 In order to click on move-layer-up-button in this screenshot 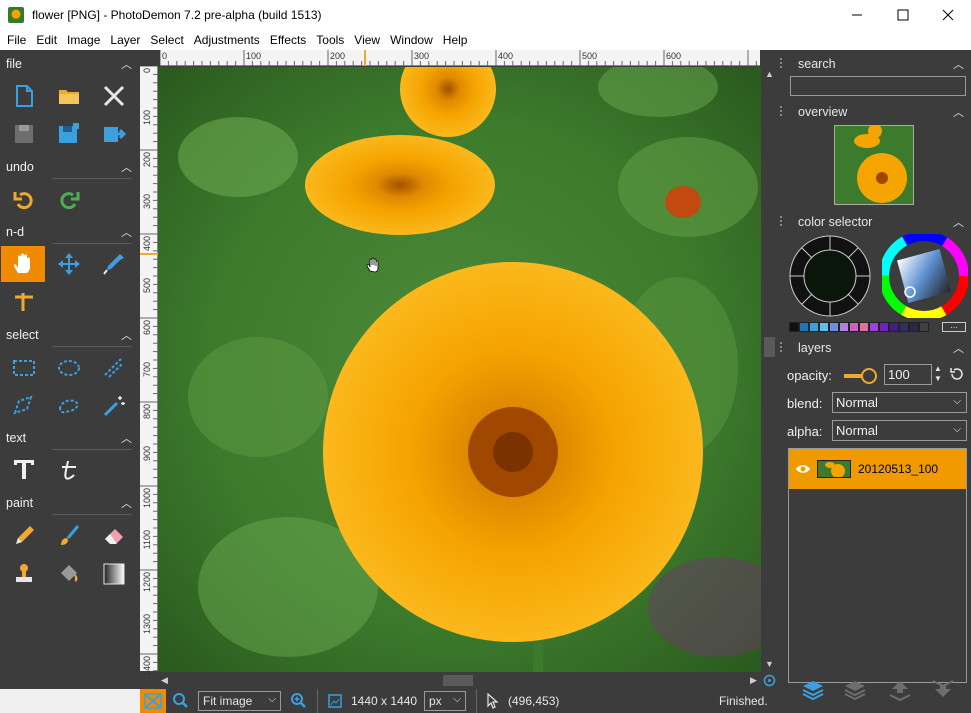, I will do `click(900, 690)`.